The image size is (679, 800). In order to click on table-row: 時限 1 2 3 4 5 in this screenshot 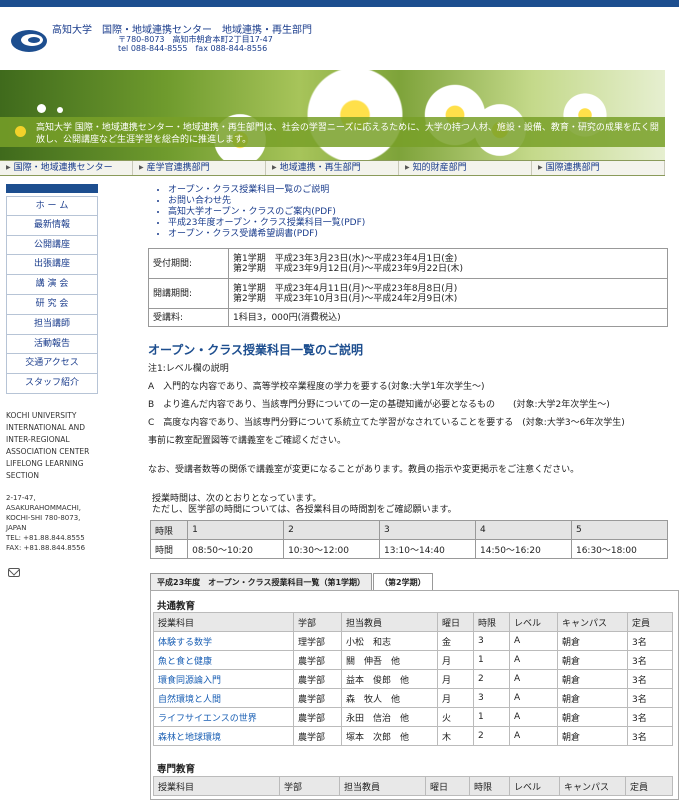, I will do `click(409, 530)`.